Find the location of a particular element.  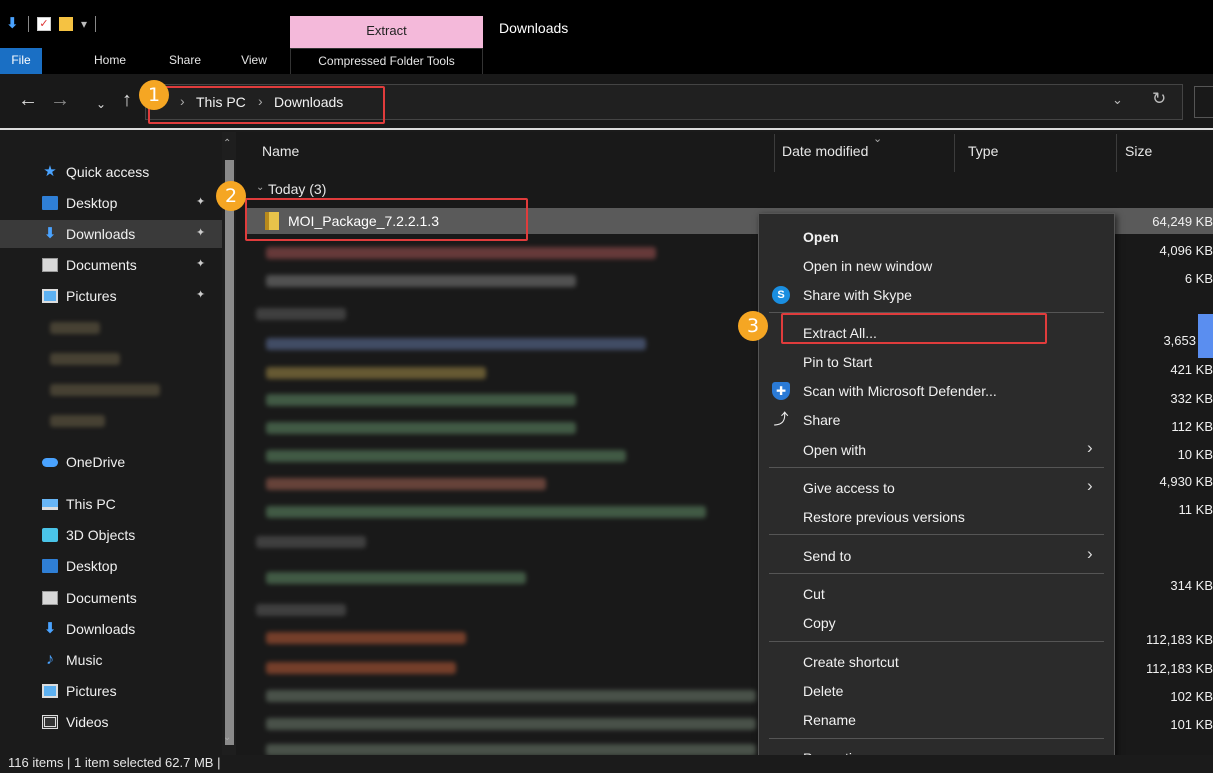

nav-item-desktop-pc: Desktop is located at coordinates (79, 566).